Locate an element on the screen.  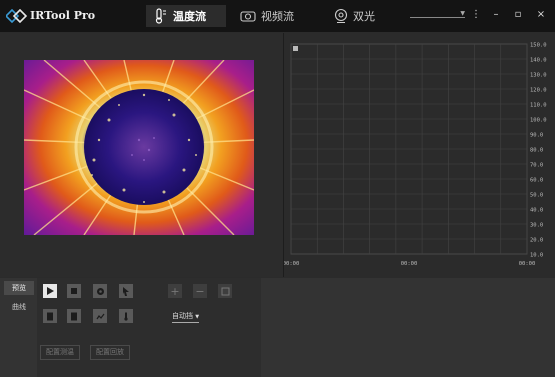
cursor-button is located at coordinates (126, 291).